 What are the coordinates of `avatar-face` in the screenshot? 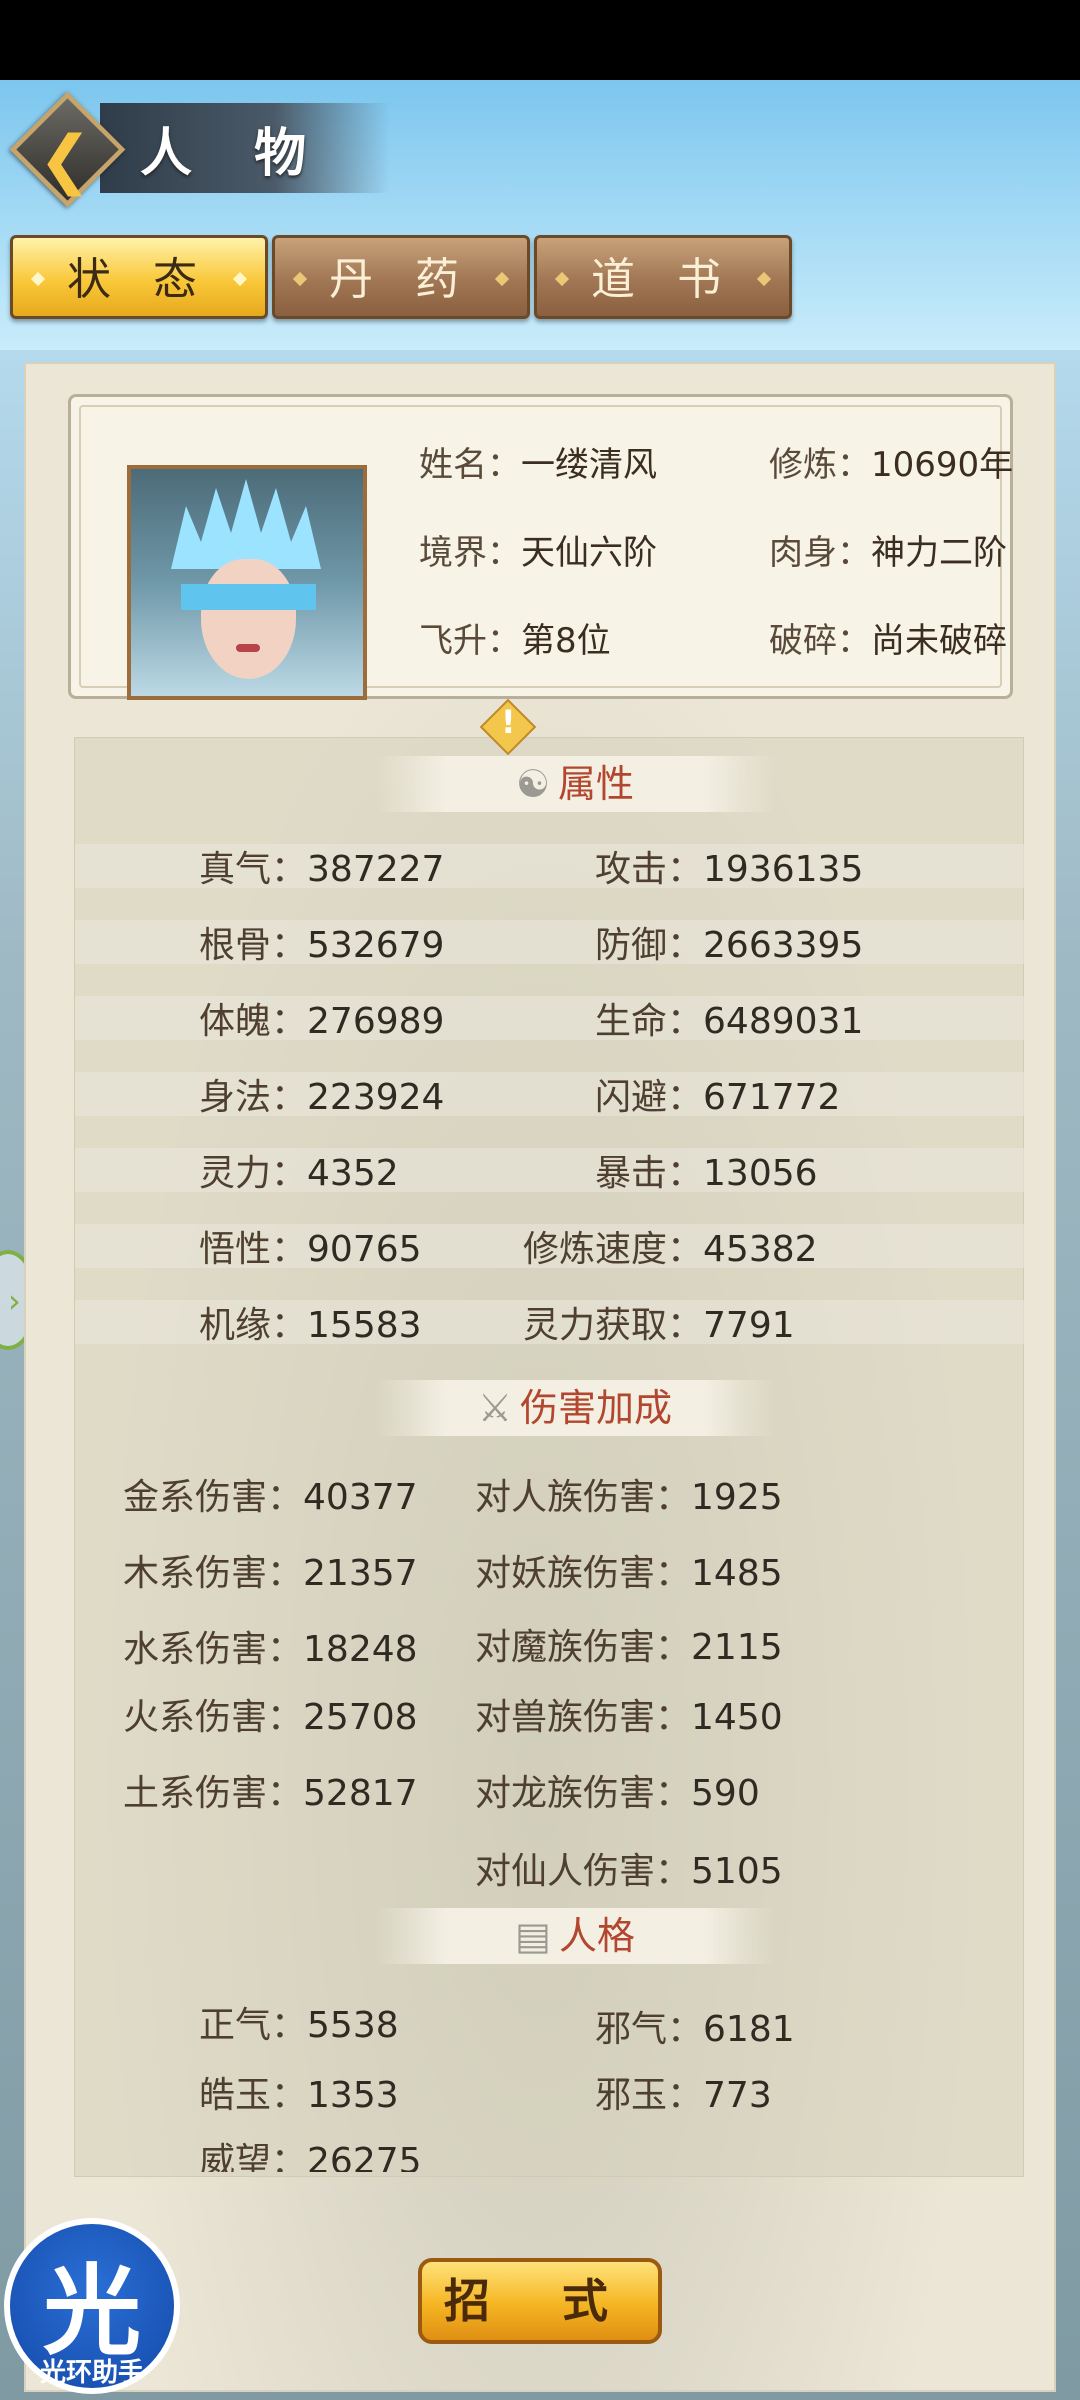 It's located at (248, 619).